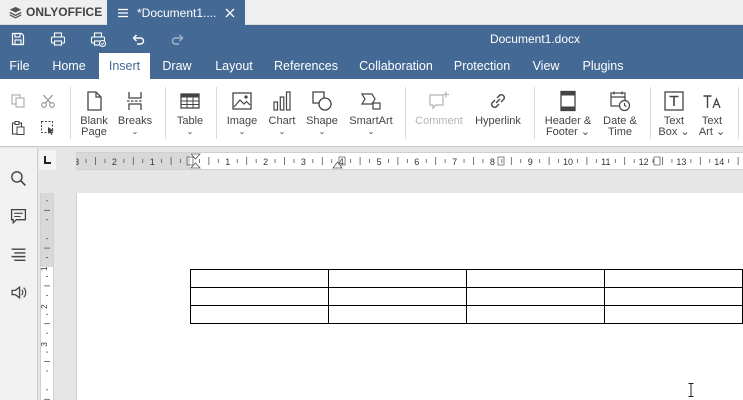  I want to click on search-button, so click(18, 178).